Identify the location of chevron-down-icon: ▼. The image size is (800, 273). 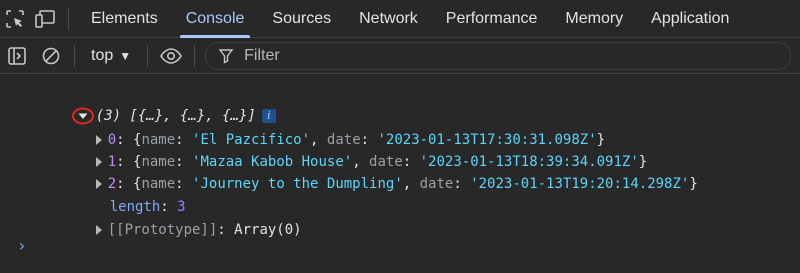
(125, 55).